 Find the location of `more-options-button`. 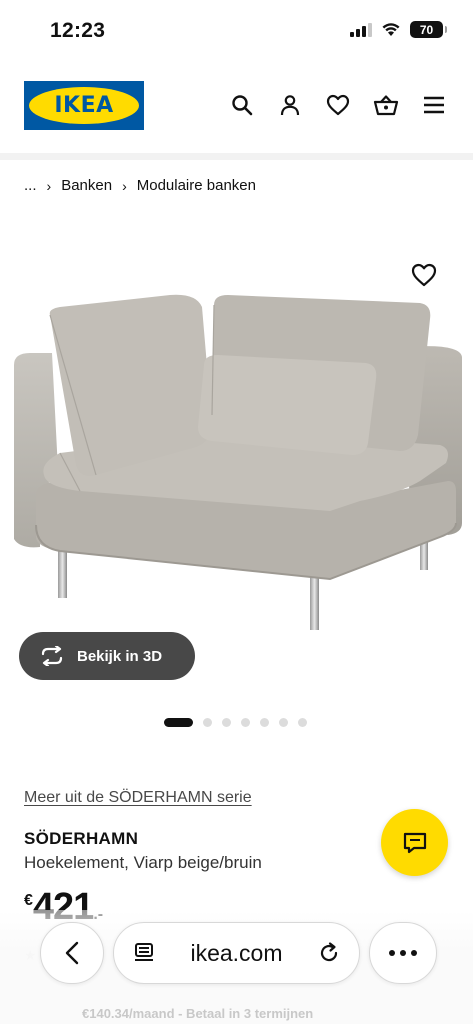

more-options-button is located at coordinates (403, 953).